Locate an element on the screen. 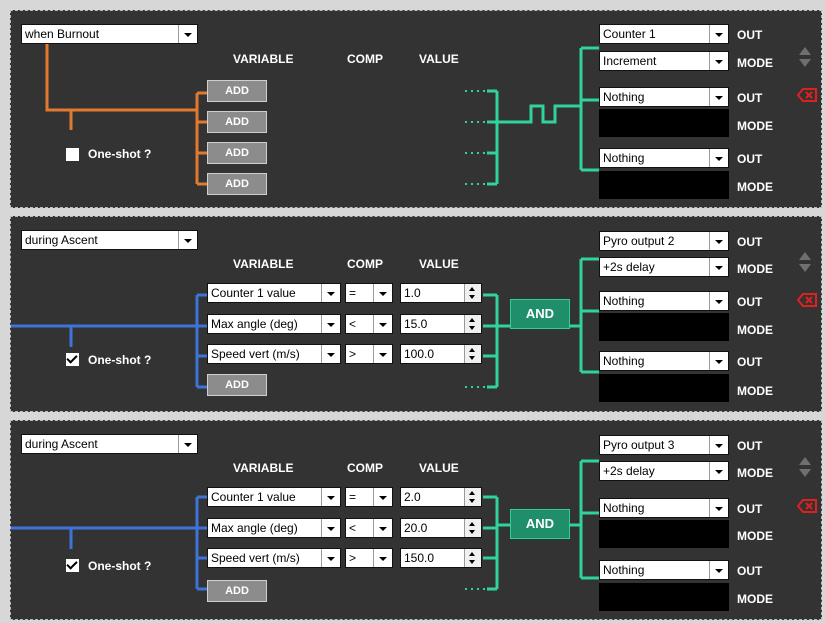 This screenshot has width=825, height=623. trigger-dropdown: when Burnout is located at coordinates (109, 34).